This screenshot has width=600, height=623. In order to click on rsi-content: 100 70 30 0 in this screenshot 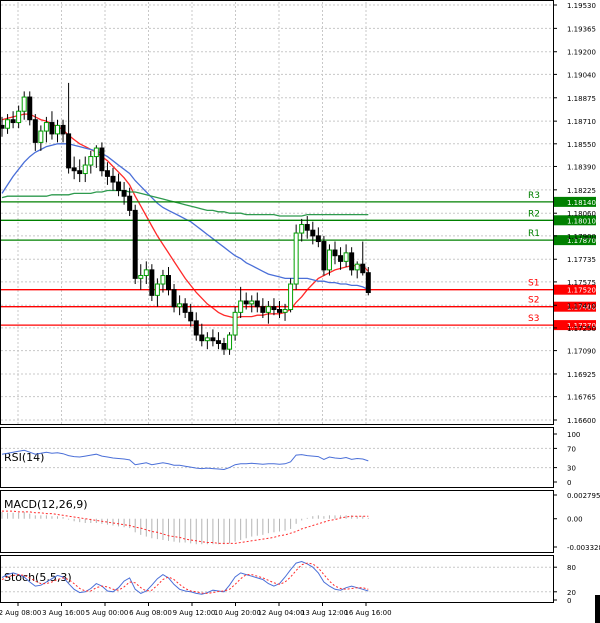, I will do `click(290, 459)`.